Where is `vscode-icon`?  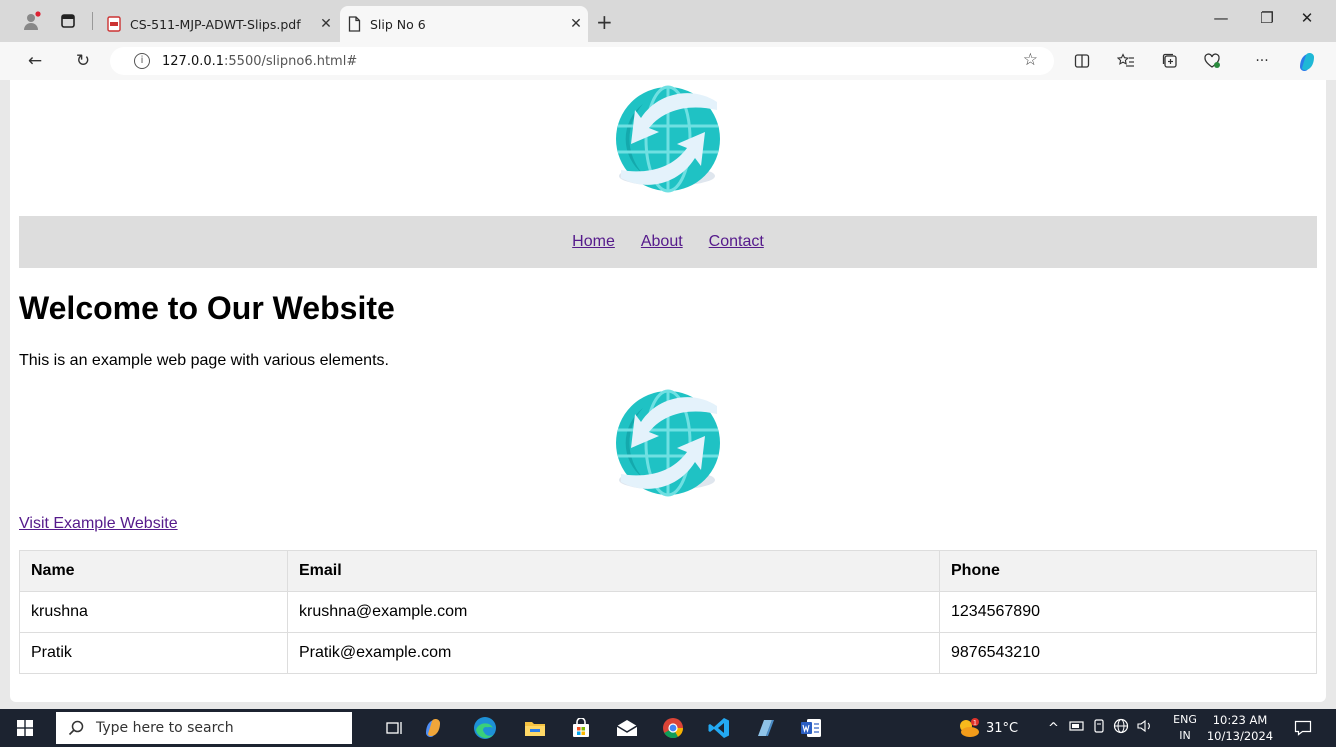
vscode-icon is located at coordinates (719, 728).